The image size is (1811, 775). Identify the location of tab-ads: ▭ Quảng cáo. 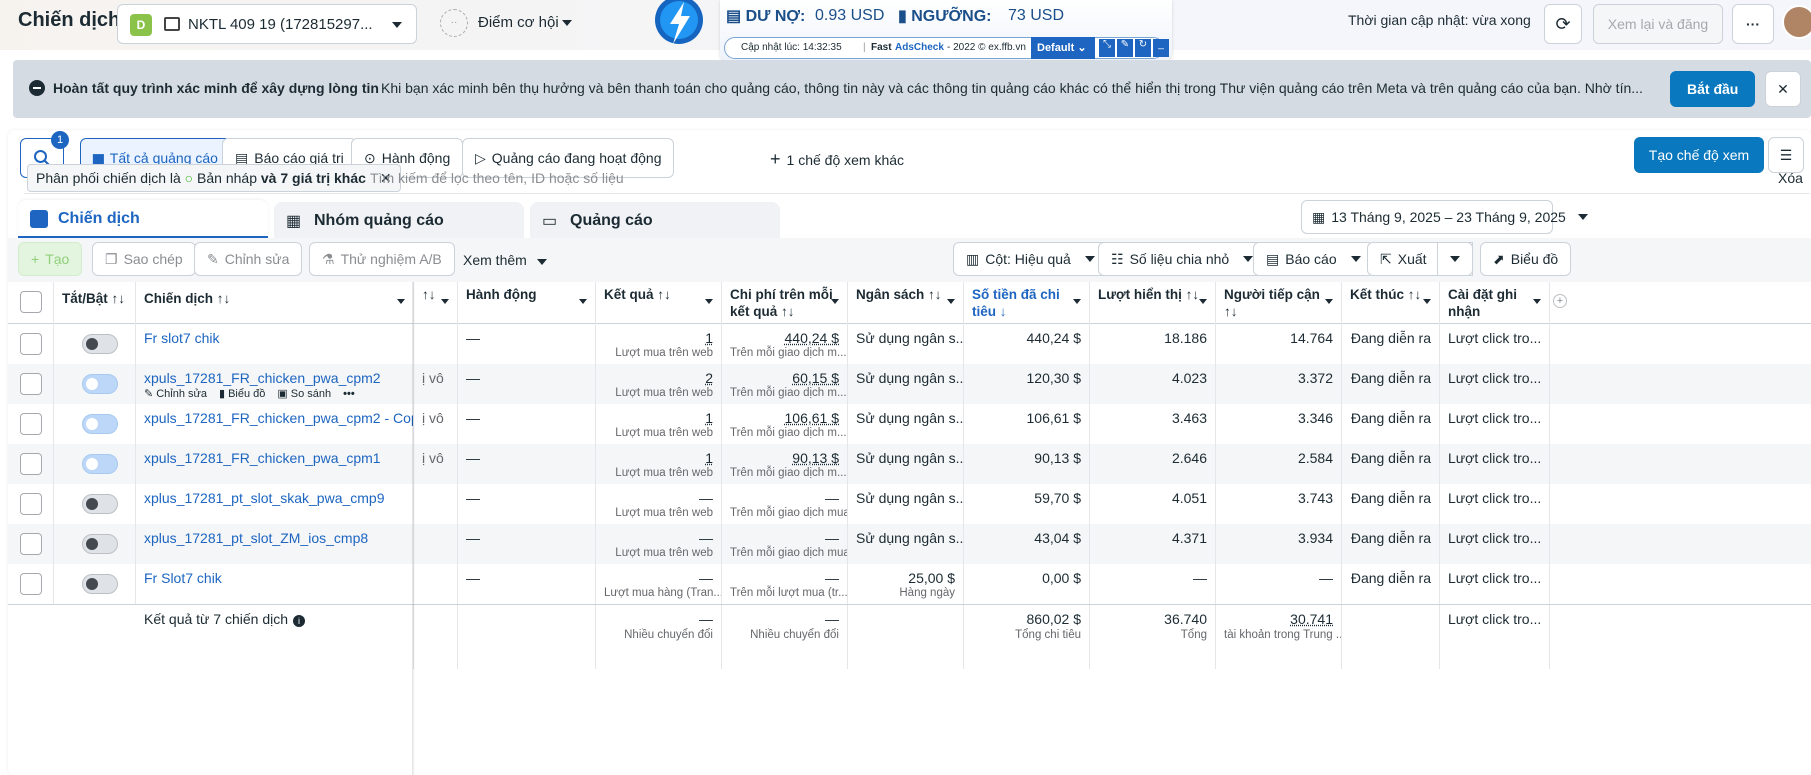
(655, 220).